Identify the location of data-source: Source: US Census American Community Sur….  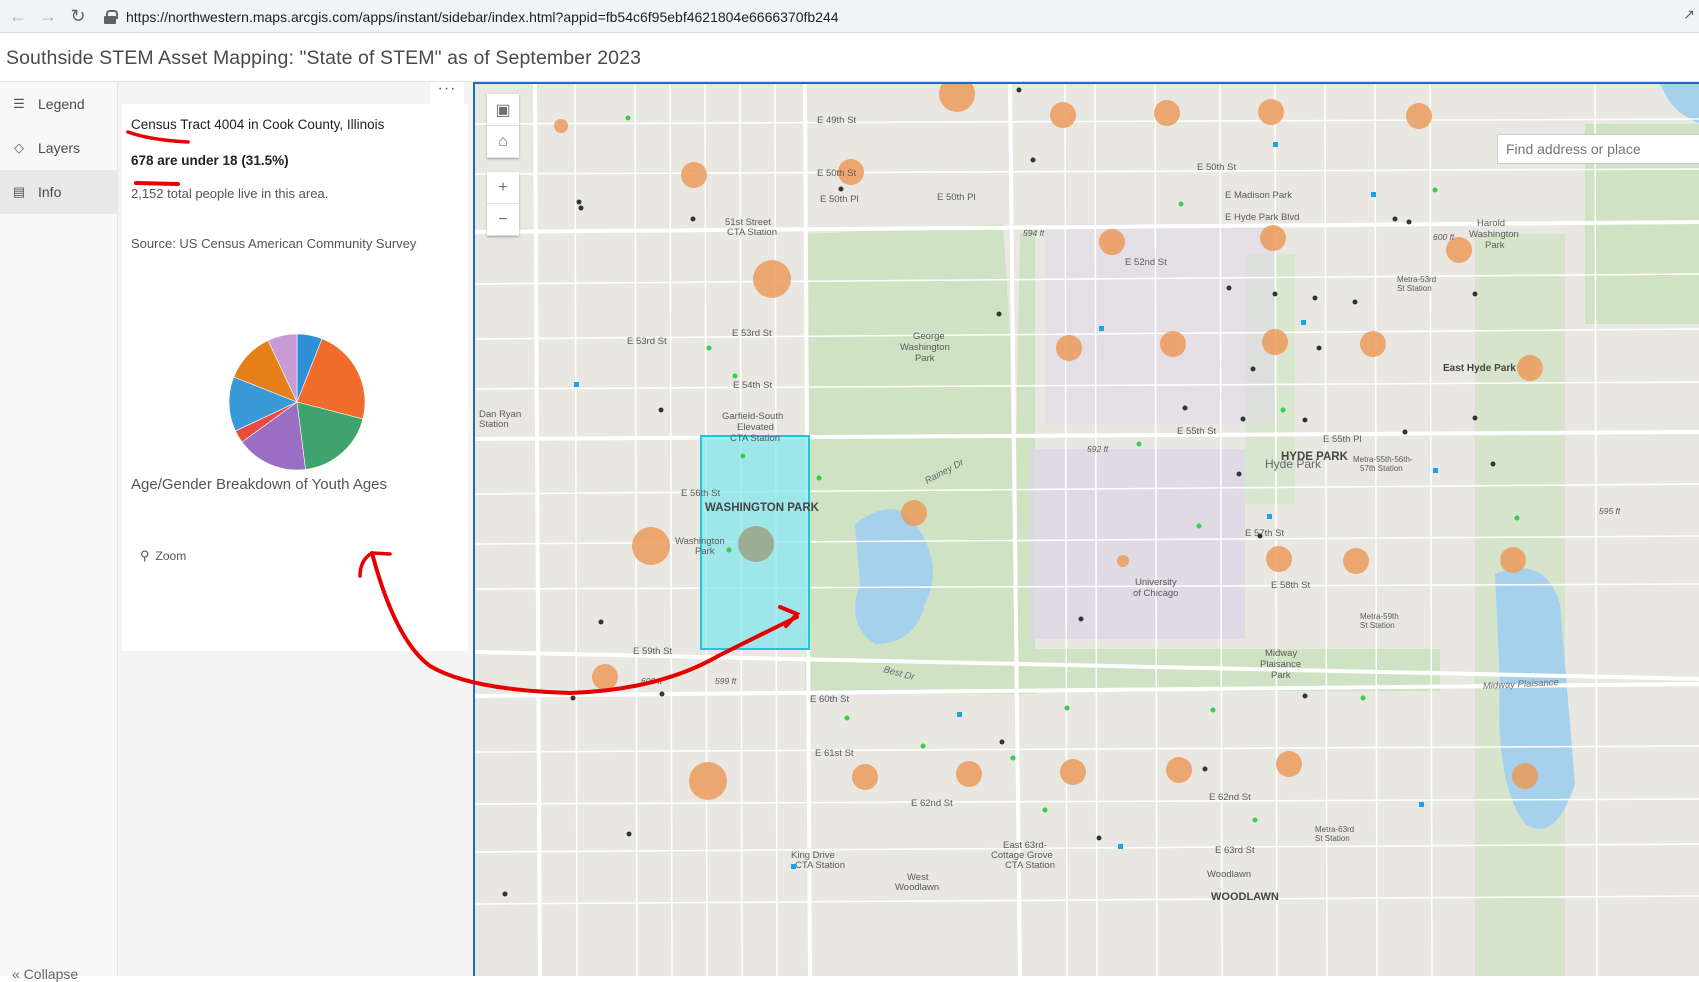
(274, 243).